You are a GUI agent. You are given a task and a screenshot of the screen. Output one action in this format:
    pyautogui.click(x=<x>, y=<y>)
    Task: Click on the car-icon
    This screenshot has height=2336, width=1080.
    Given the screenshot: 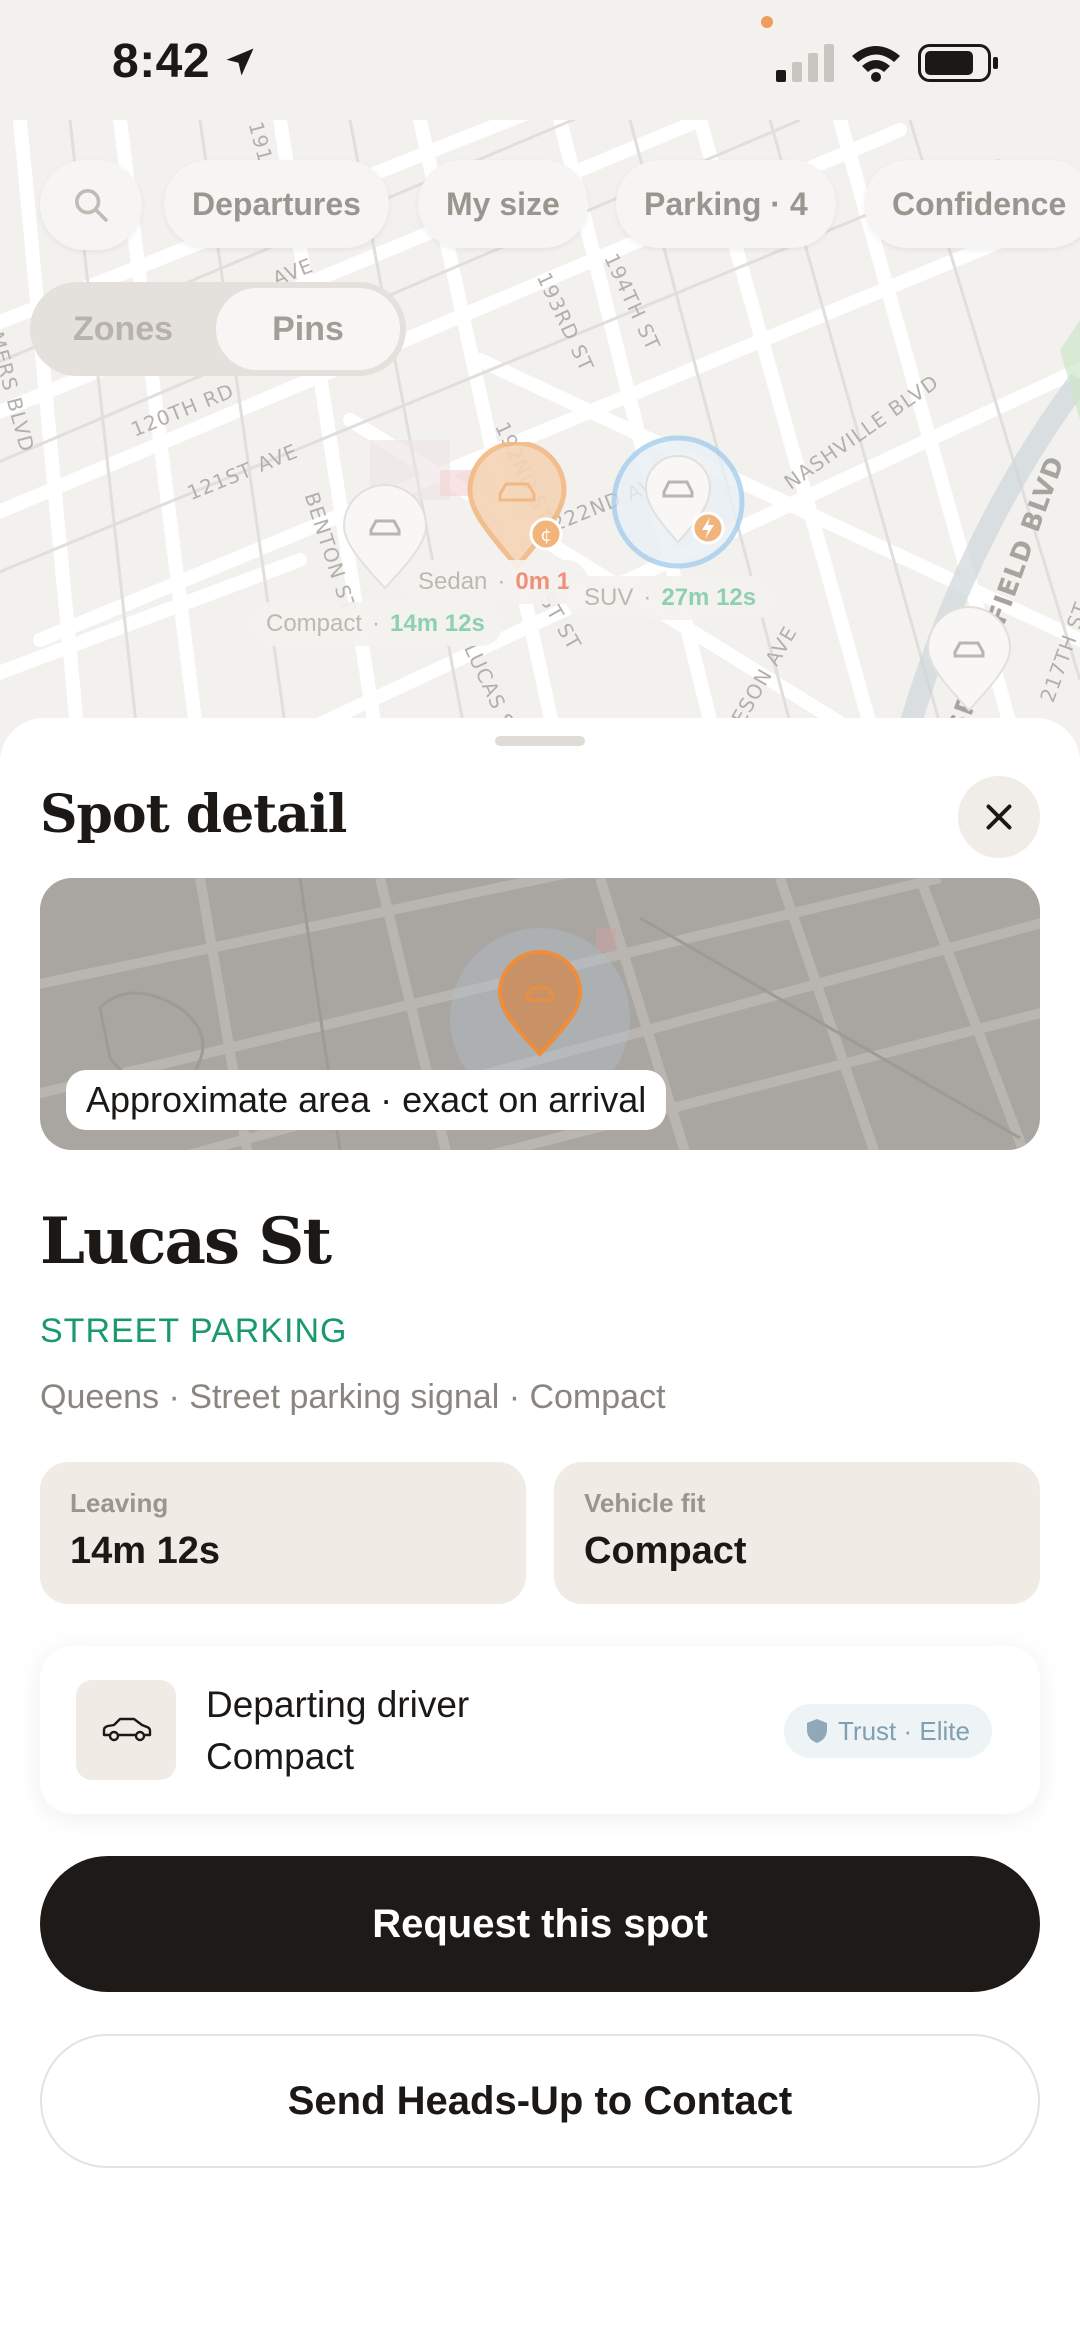 What is the action you would take?
    pyautogui.click(x=127, y=1729)
    